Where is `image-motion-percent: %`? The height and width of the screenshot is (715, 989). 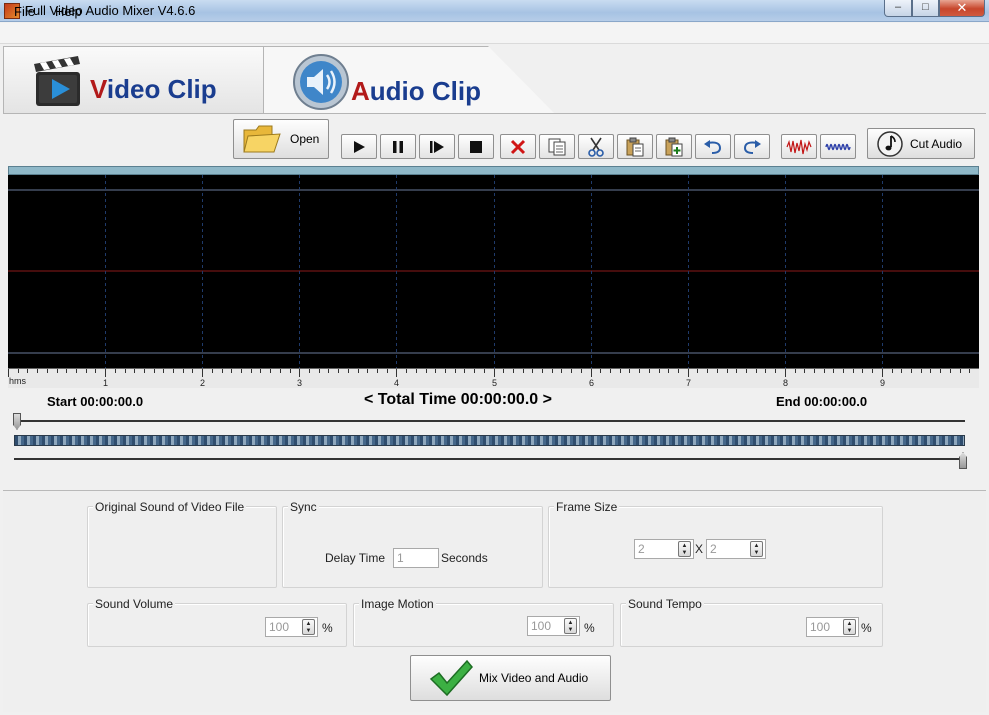
image-motion-percent: % is located at coordinates (589, 628).